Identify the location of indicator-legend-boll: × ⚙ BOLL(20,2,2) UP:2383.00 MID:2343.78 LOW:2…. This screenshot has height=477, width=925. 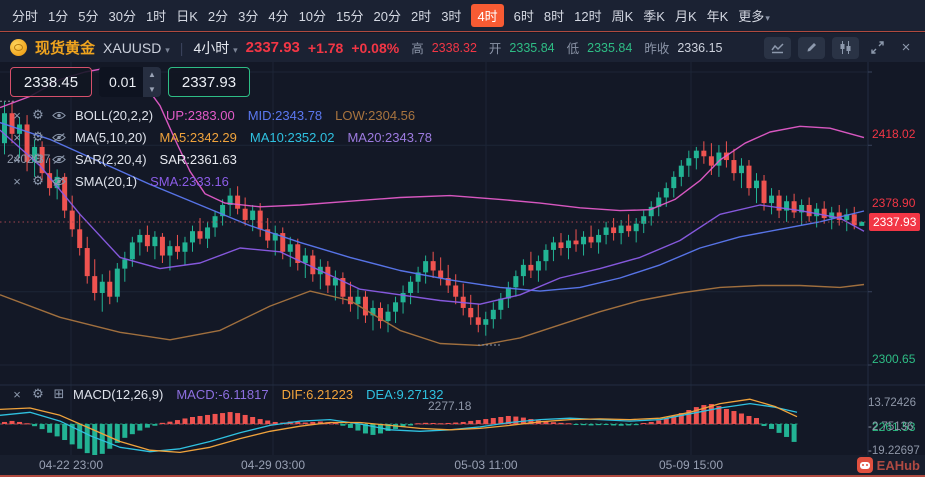
(212, 115).